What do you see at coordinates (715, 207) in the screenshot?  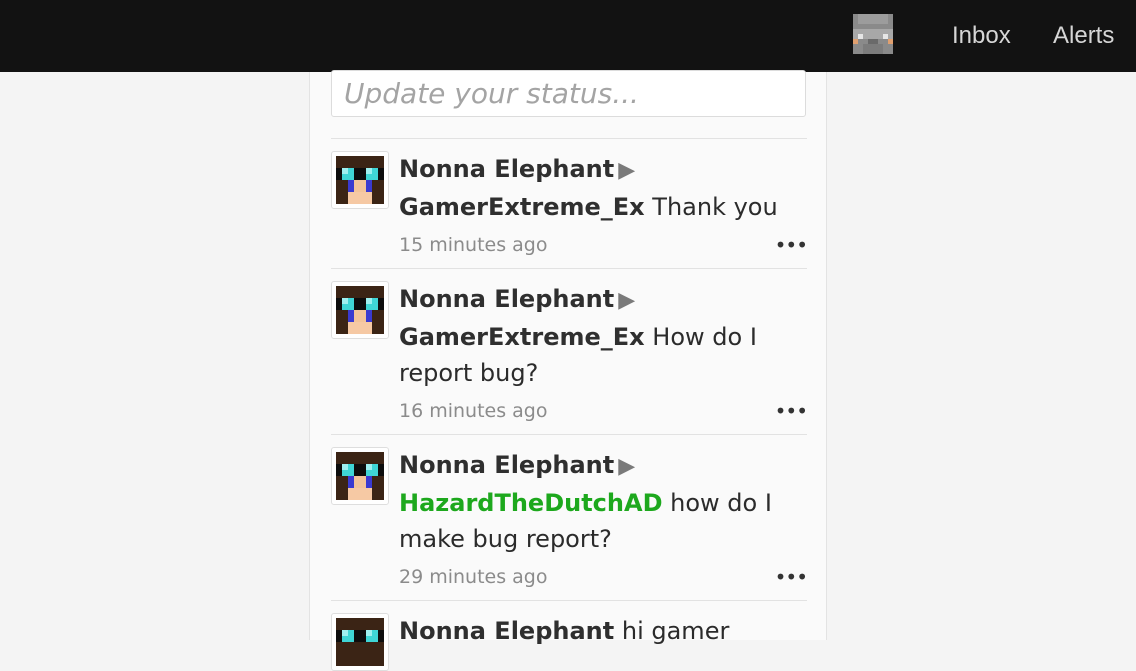 I see `post-message: Thank you` at bounding box center [715, 207].